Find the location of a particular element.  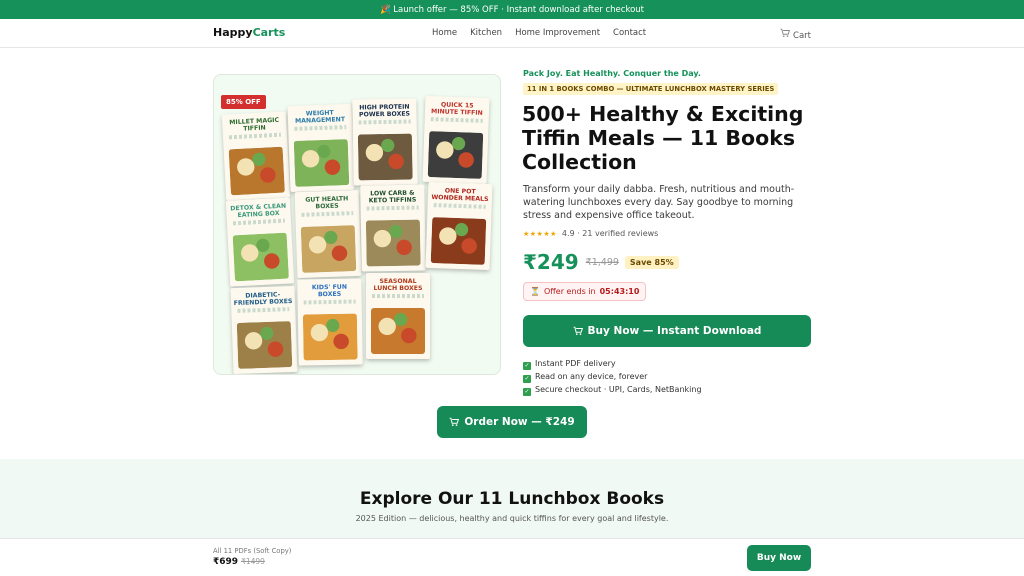

feature-text: Read on any device, forever is located at coordinates (591, 376).